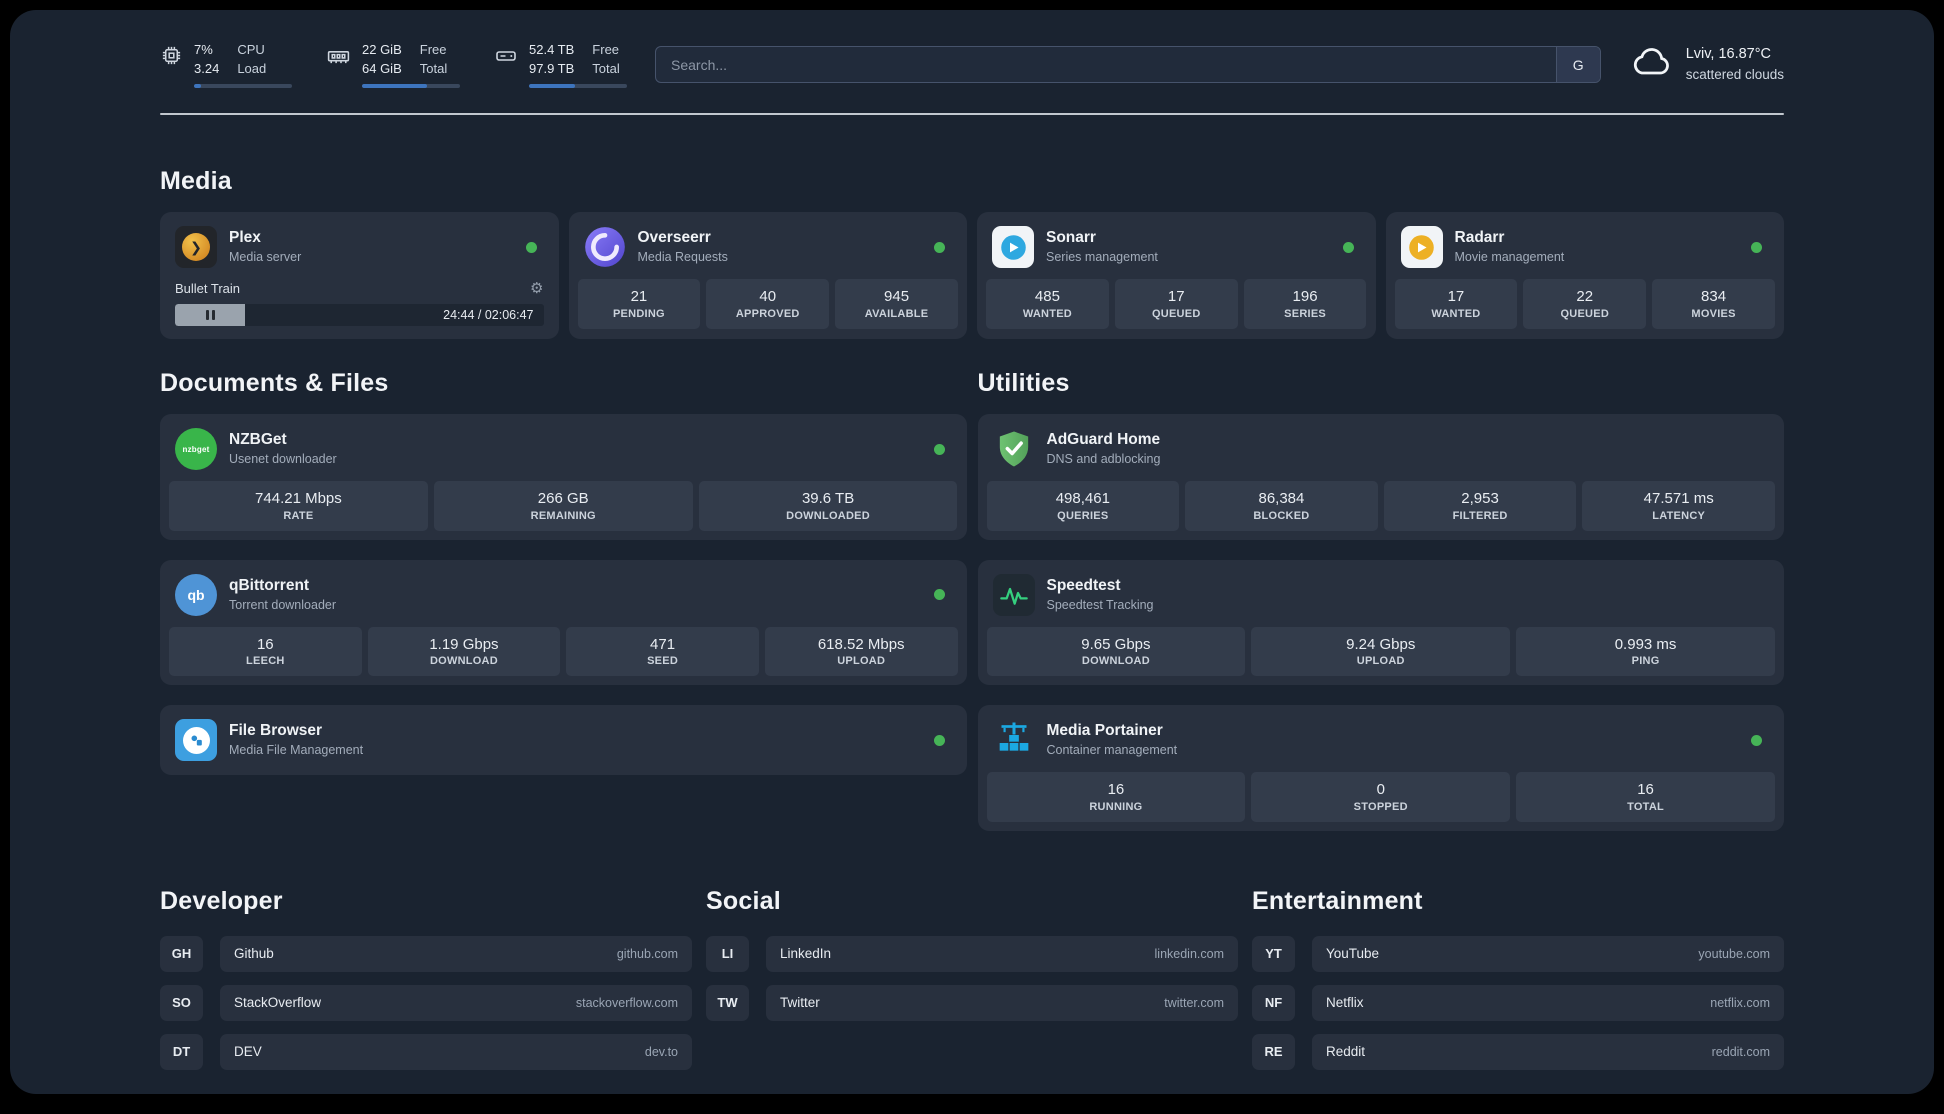 Image resolution: width=1944 pixels, height=1114 pixels. What do you see at coordinates (1014, 740) in the screenshot?
I see `portainer-icon` at bounding box center [1014, 740].